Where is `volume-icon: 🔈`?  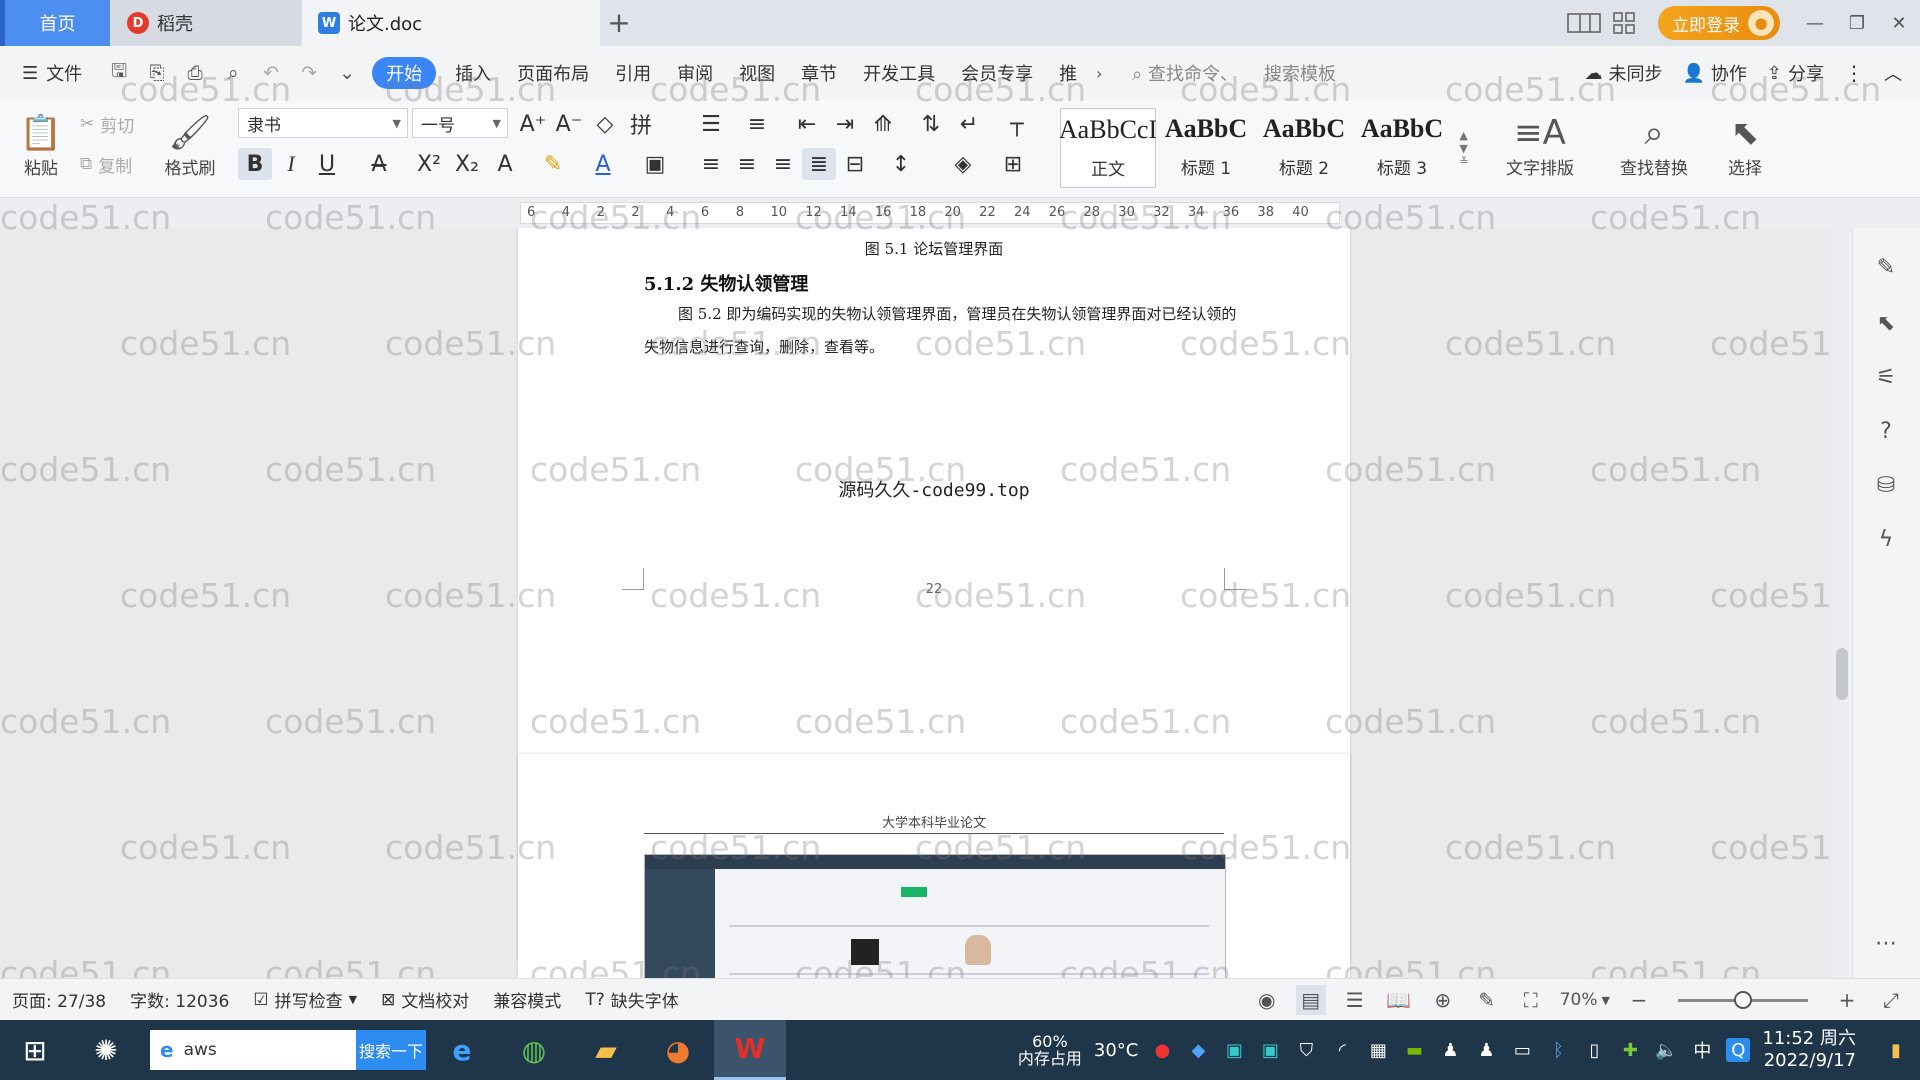
volume-icon: 🔈 is located at coordinates (1666, 1050).